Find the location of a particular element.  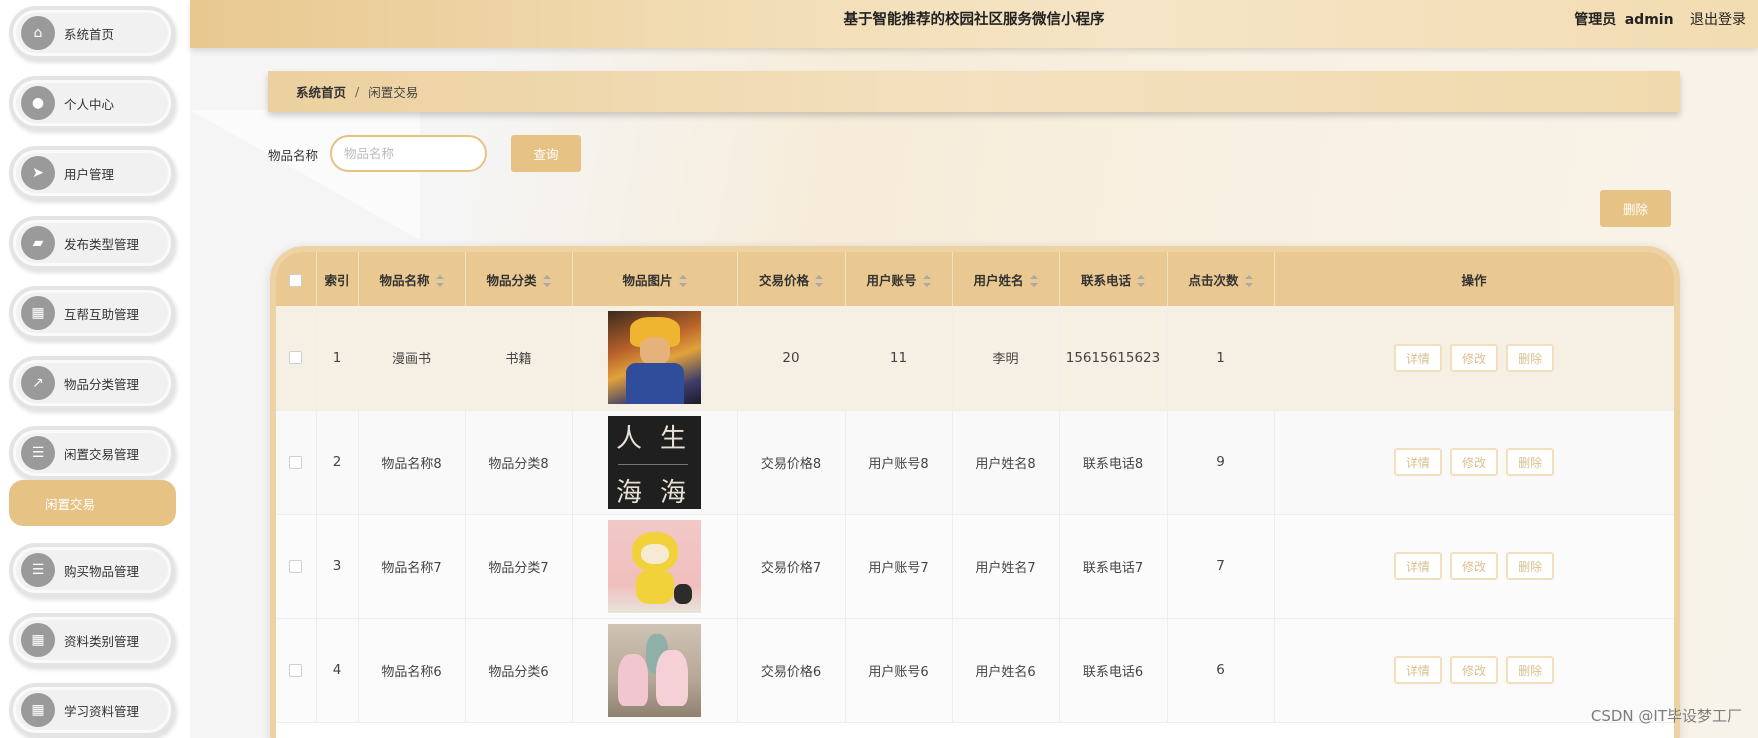

sidebar-item-users: ➤ 用户管理 is located at coordinates (92, 173).